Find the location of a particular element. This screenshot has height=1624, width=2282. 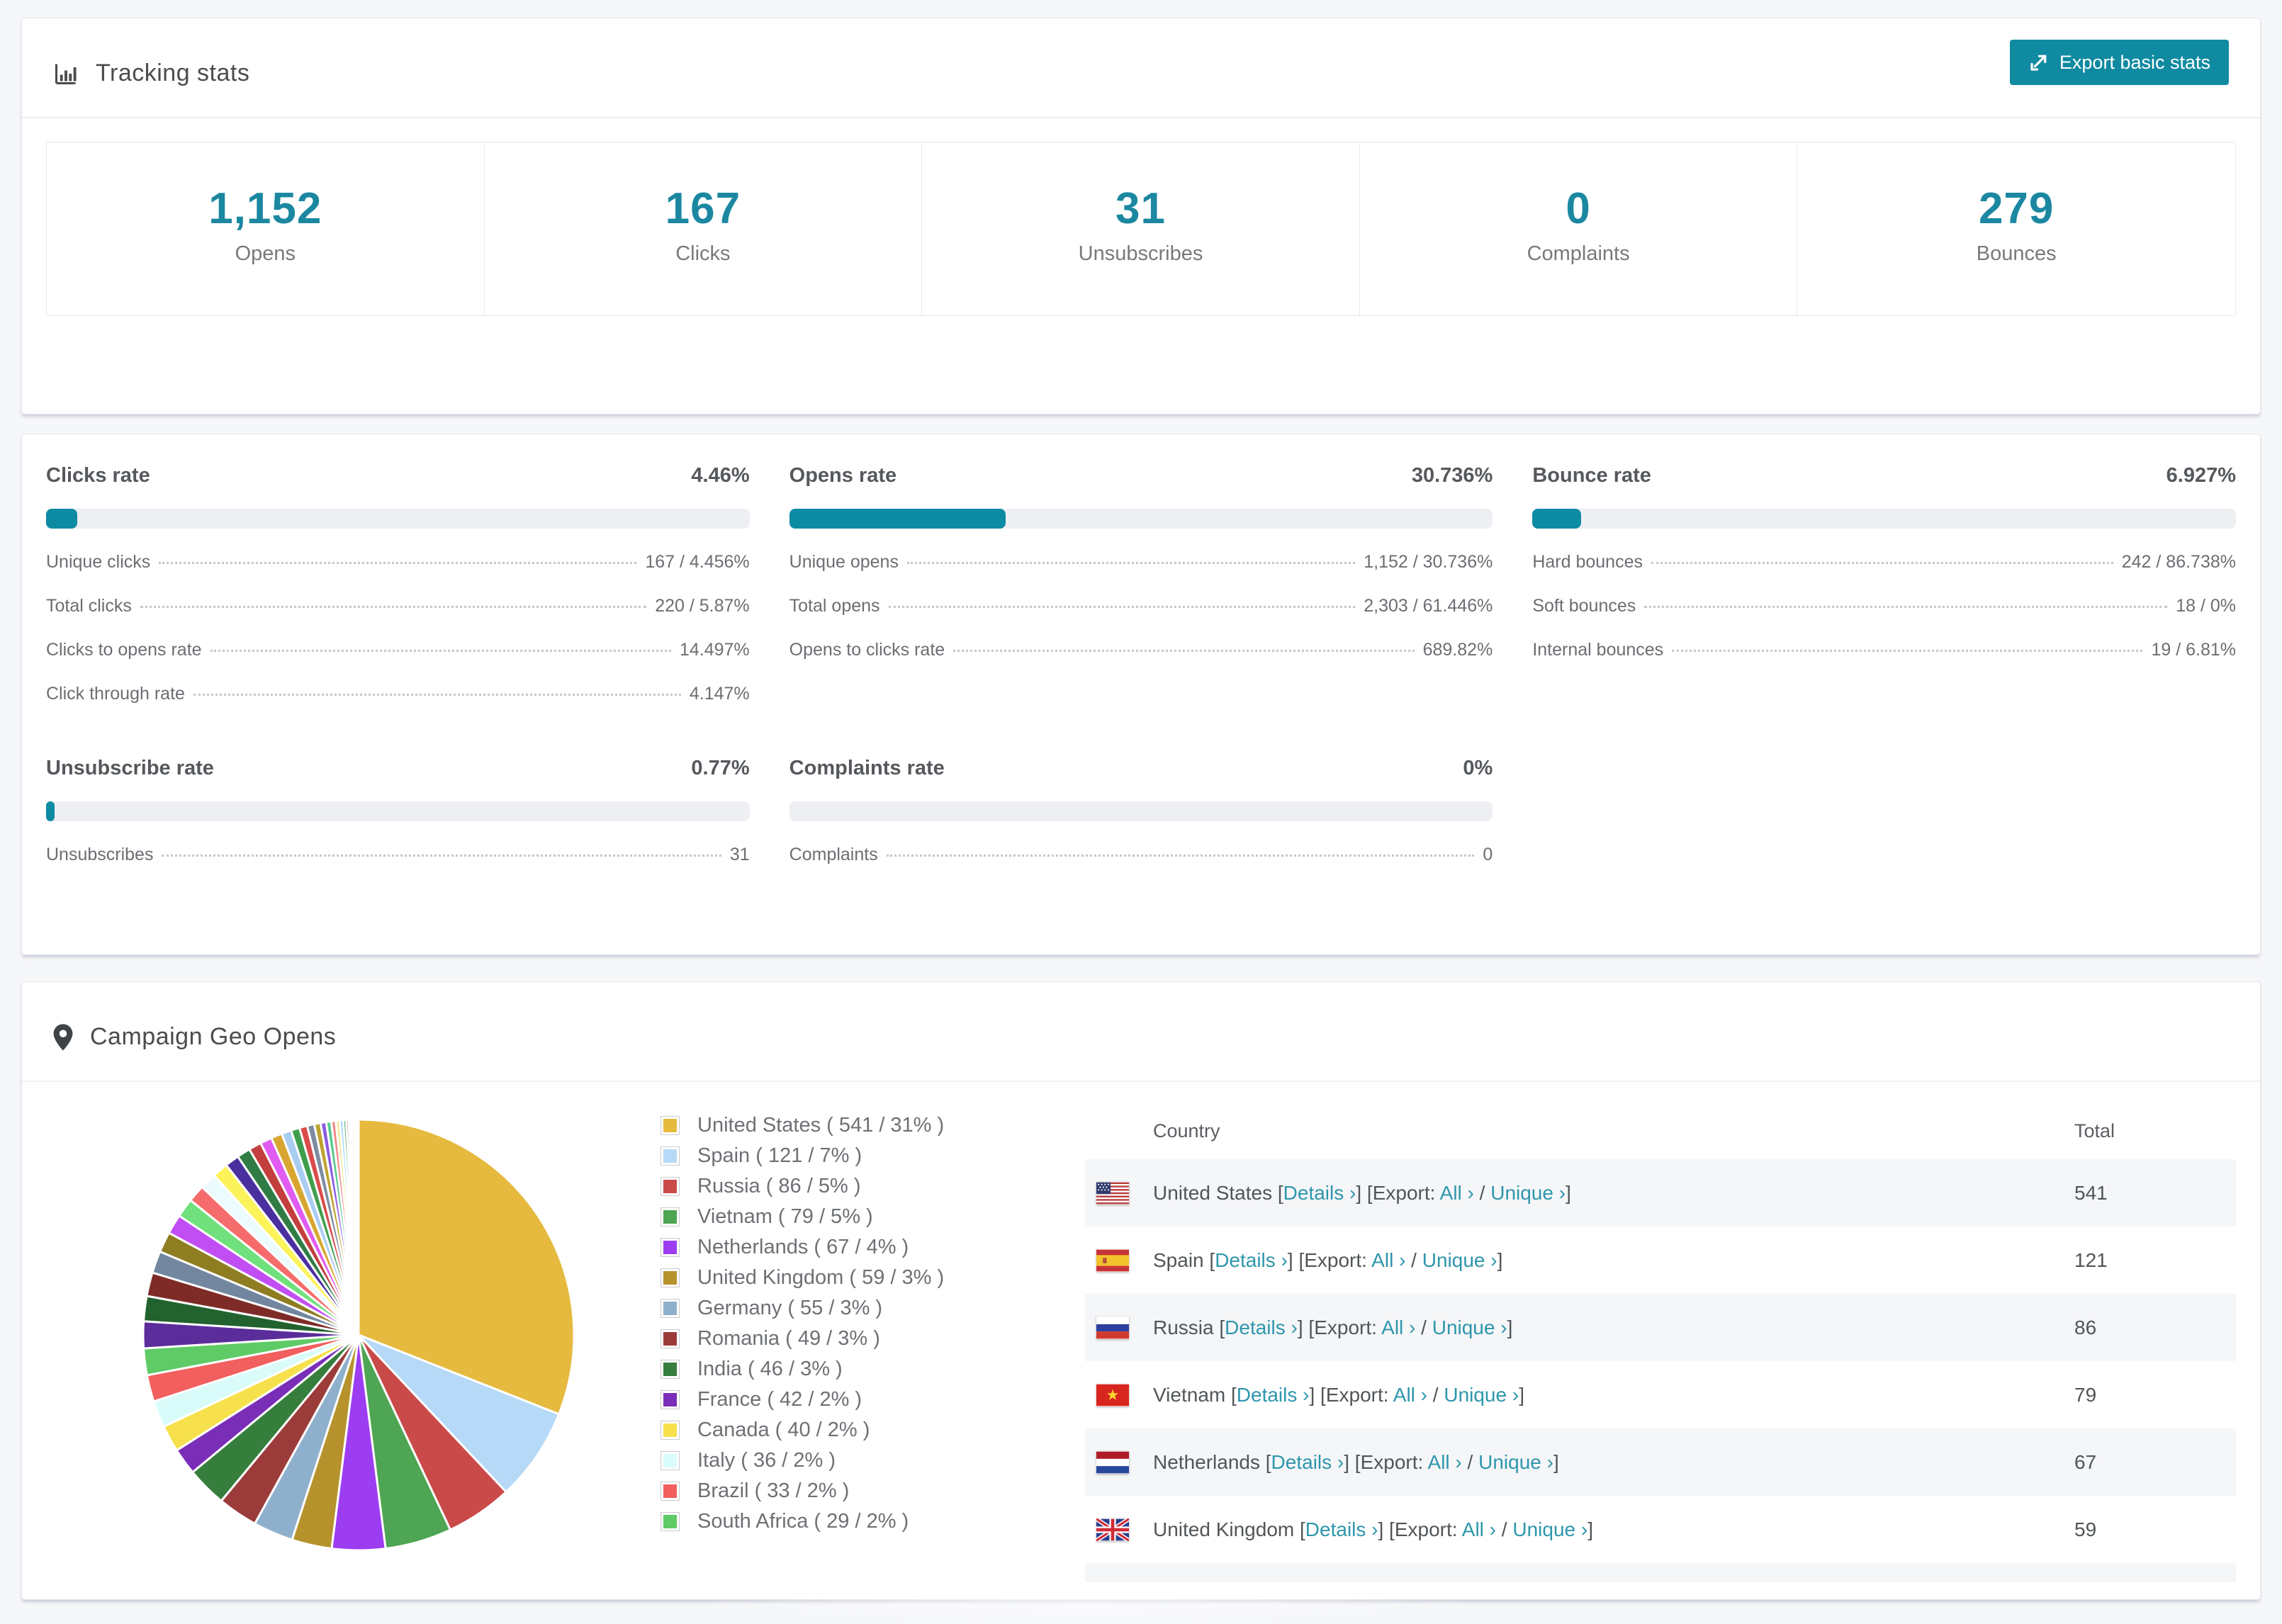

rate-detail-label: Unsubscribes is located at coordinates (100, 855).